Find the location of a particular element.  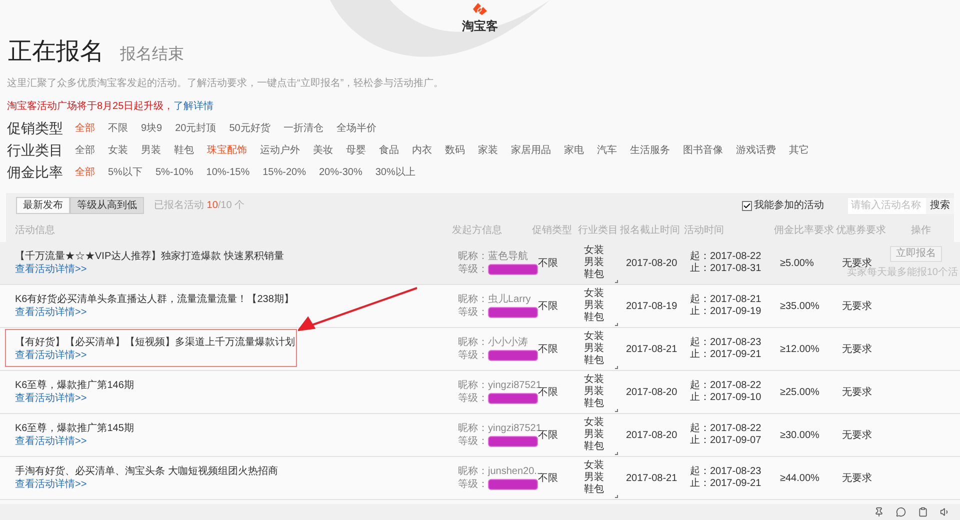

filter-option: 全场半价 is located at coordinates (356, 128).